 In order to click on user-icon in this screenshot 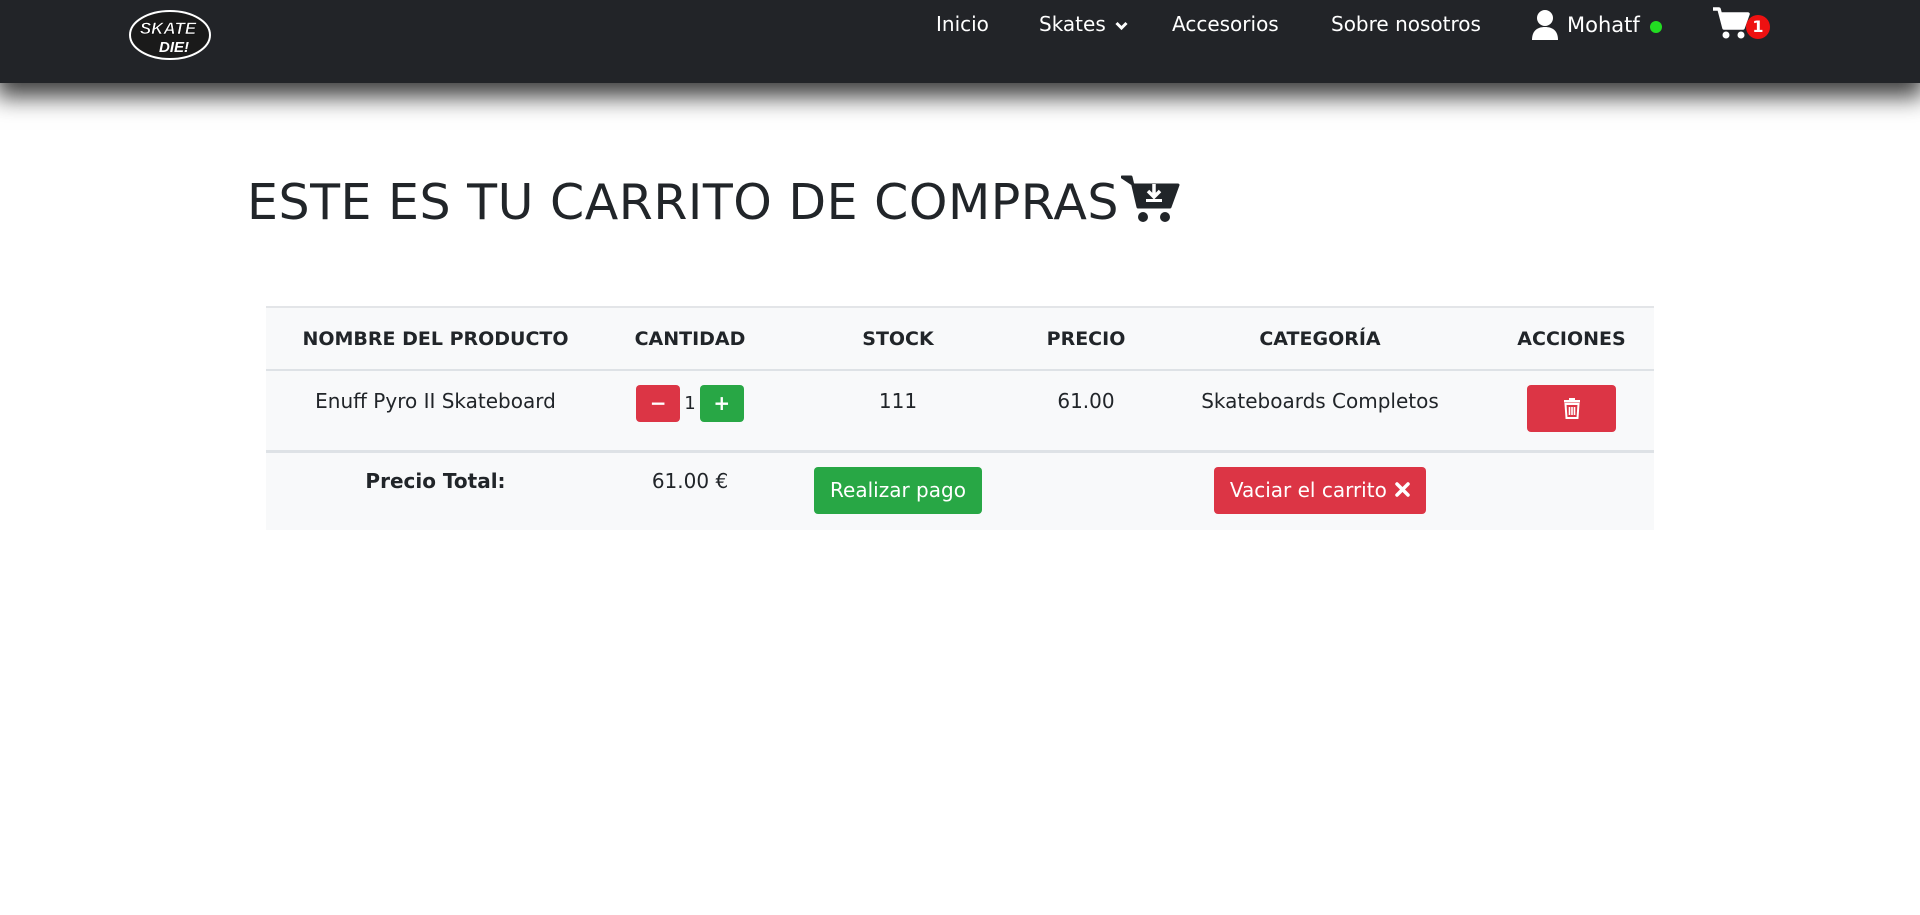, I will do `click(1545, 25)`.